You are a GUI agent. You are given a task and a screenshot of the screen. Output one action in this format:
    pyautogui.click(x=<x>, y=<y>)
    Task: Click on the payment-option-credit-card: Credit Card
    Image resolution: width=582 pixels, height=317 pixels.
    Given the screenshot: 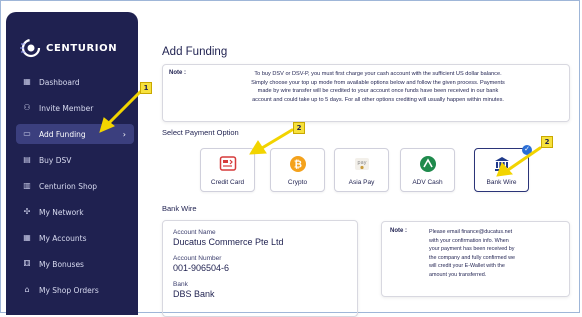 What is the action you would take?
    pyautogui.click(x=227, y=170)
    